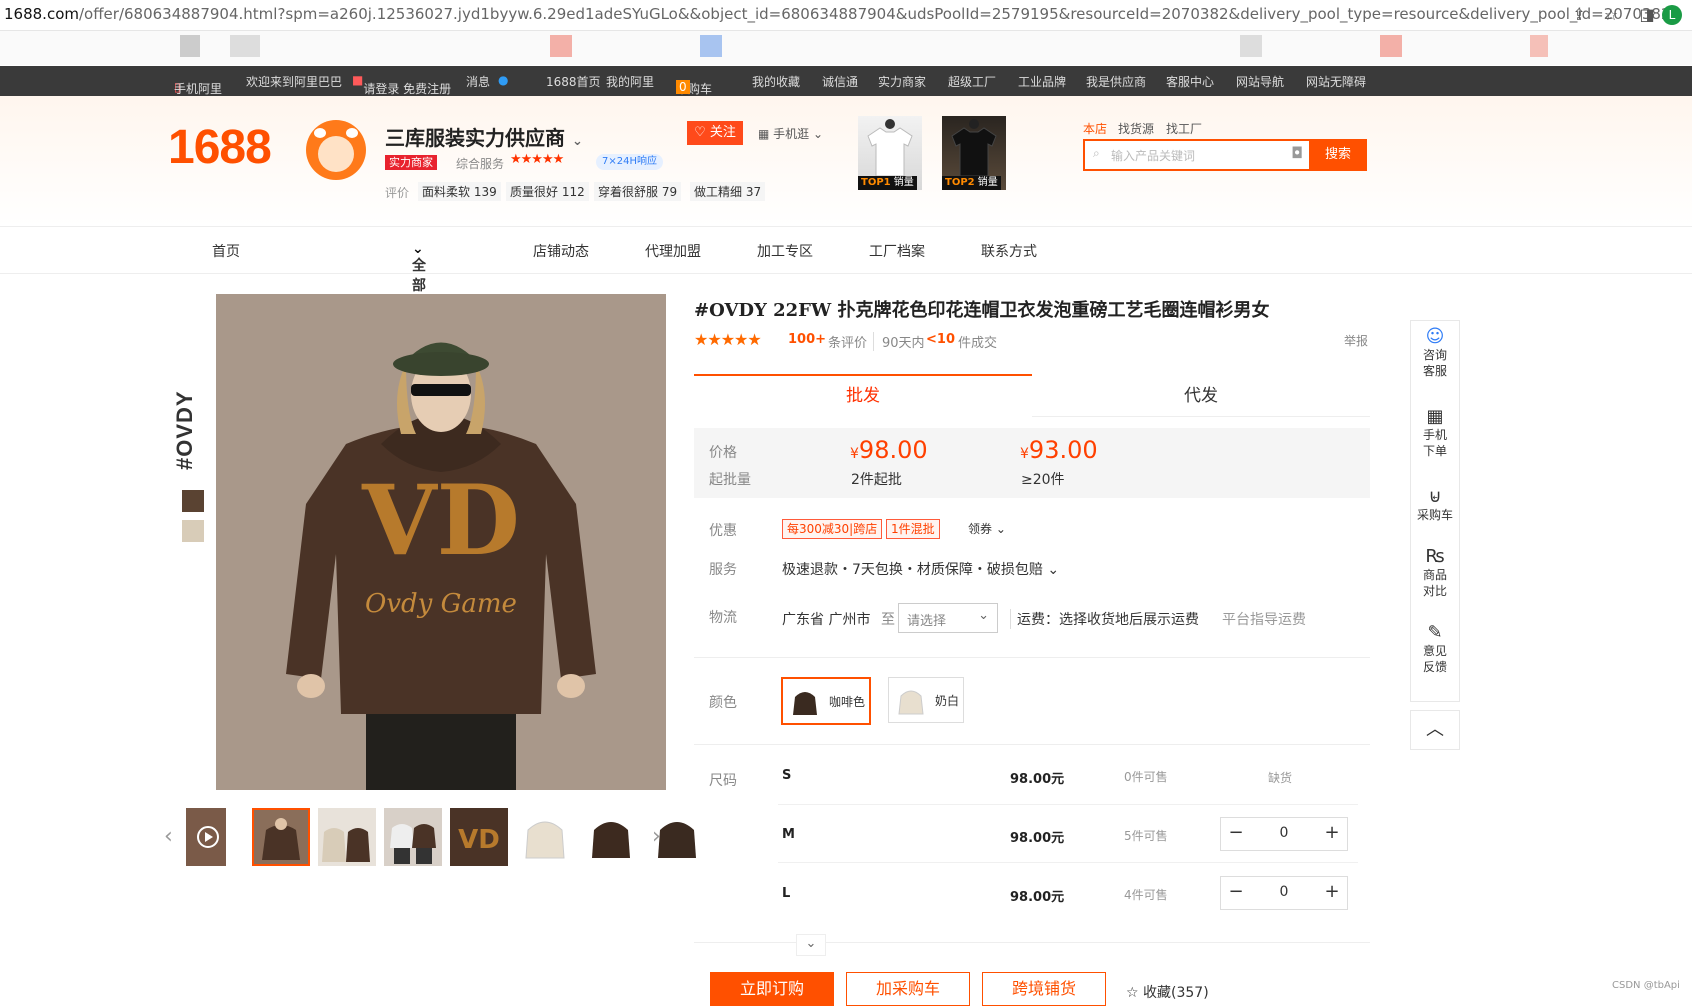  Describe the element at coordinates (890, 153) in the screenshot. I see `top1-product-image: TOP1 销量` at that location.